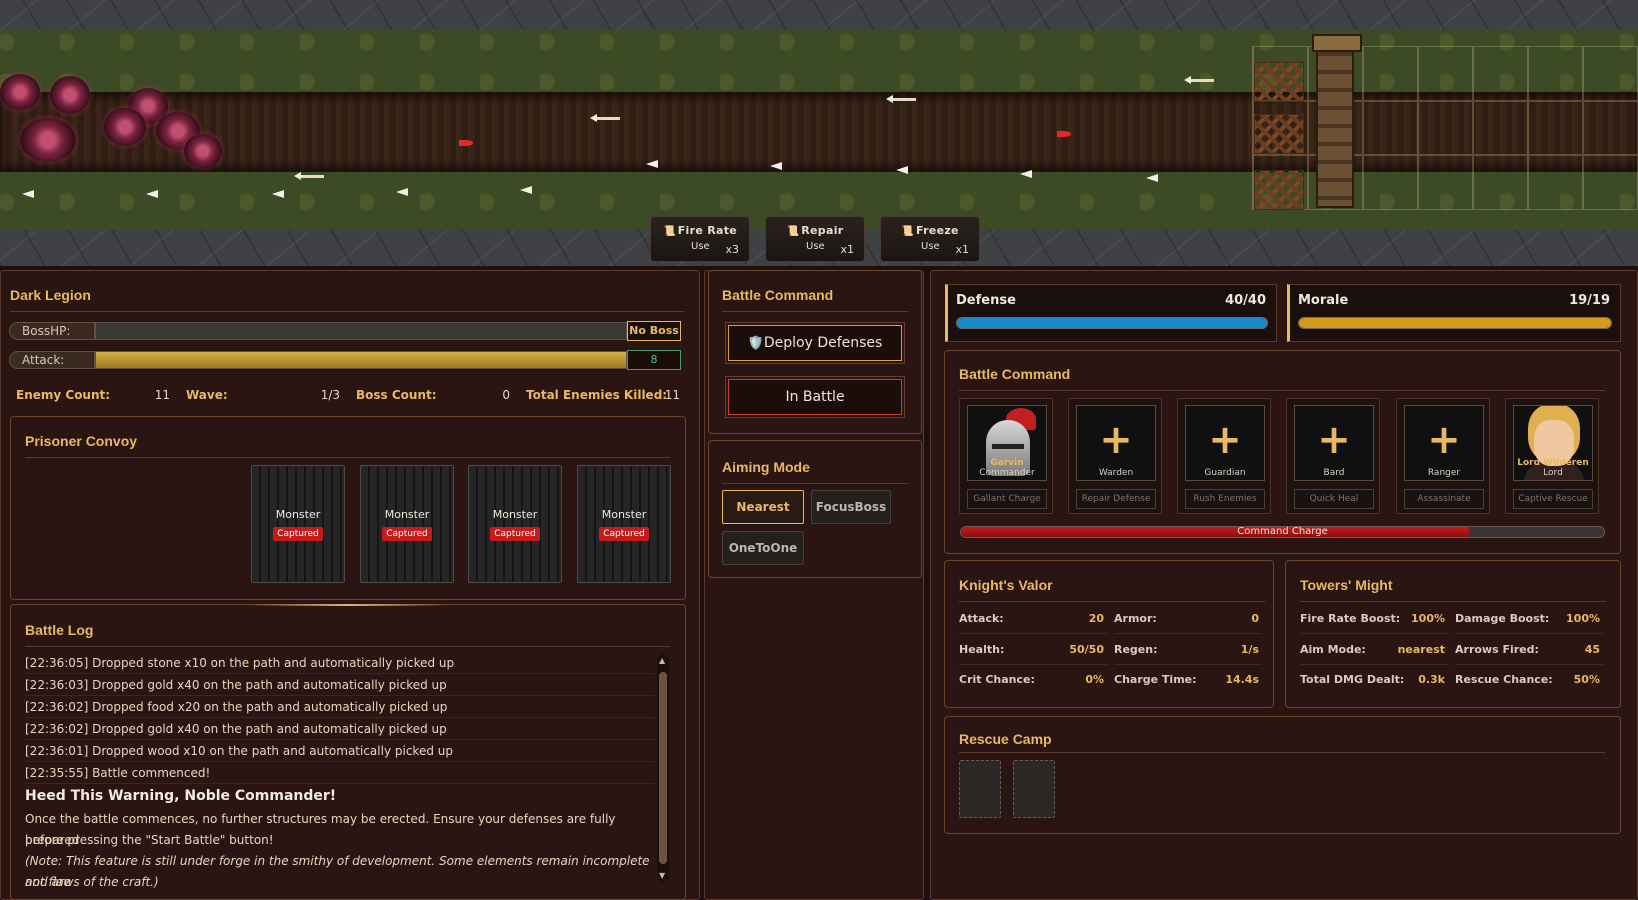 The width and height of the screenshot is (1638, 900). What do you see at coordinates (707, 230) in the screenshot?
I see `skill-name: Fire Rate` at bounding box center [707, 230].